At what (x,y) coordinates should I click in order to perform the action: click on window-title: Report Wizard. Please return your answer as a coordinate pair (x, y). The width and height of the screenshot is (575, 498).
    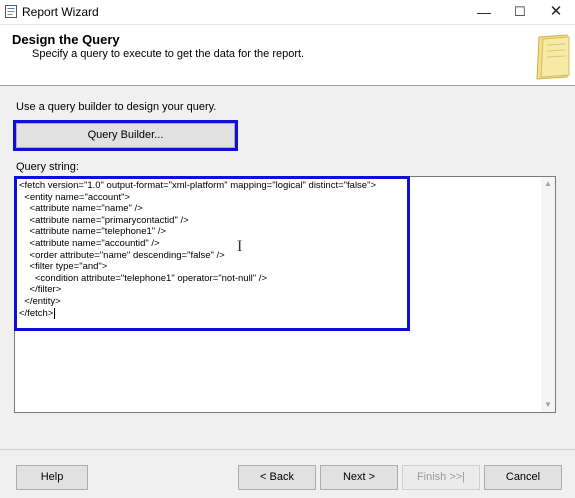
    Looking at the image, I should click on (60, 12).